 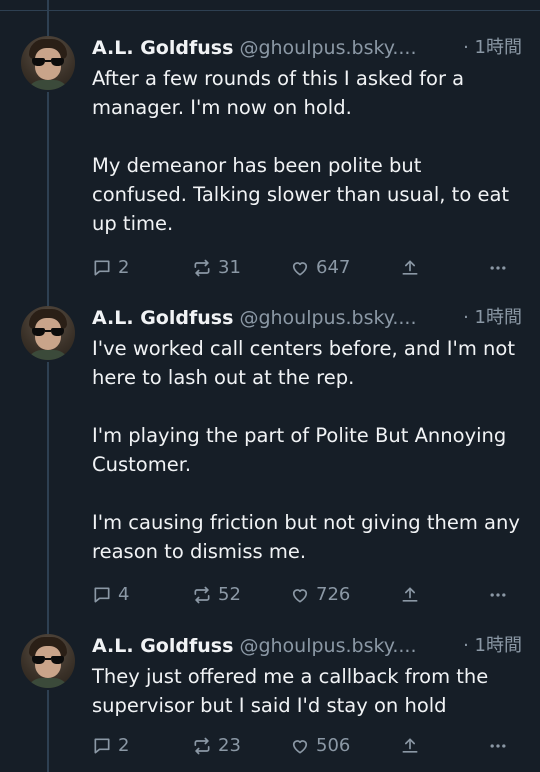 I want to click on reply-button: 4, so click(x=110, y=595).